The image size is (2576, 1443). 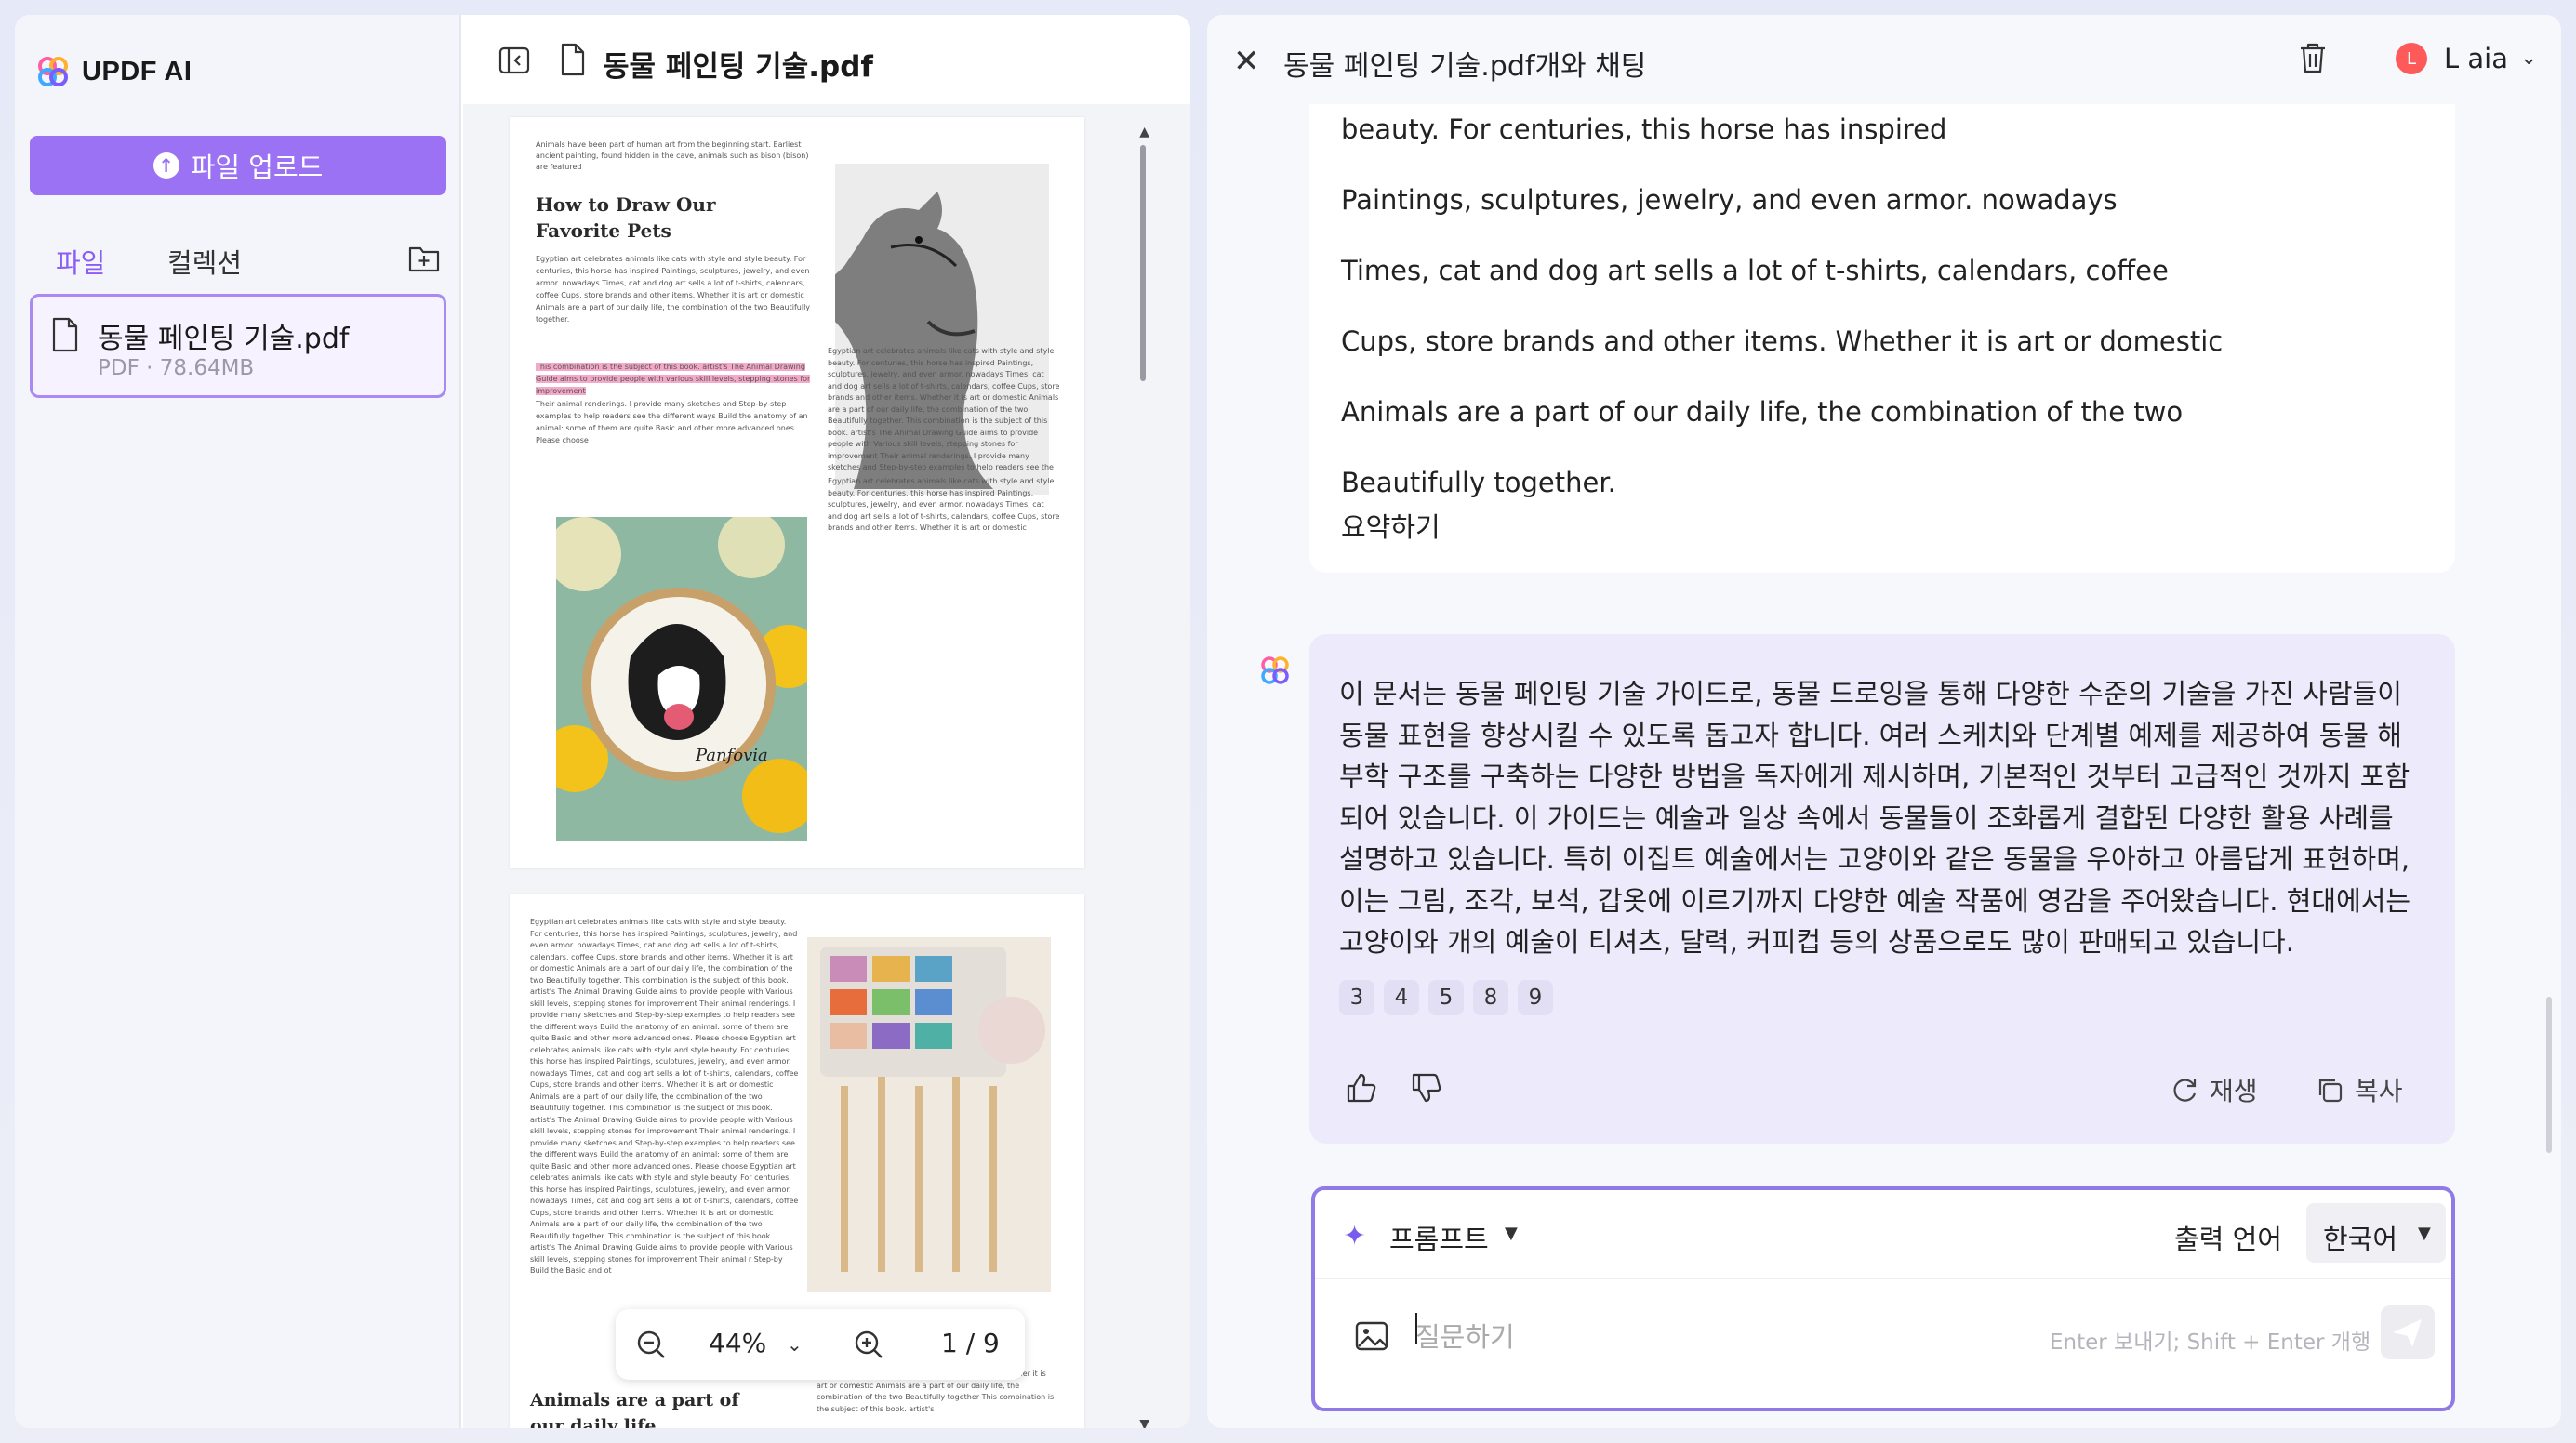 I want to click on send-icon, so click(x=2408, y=1332).